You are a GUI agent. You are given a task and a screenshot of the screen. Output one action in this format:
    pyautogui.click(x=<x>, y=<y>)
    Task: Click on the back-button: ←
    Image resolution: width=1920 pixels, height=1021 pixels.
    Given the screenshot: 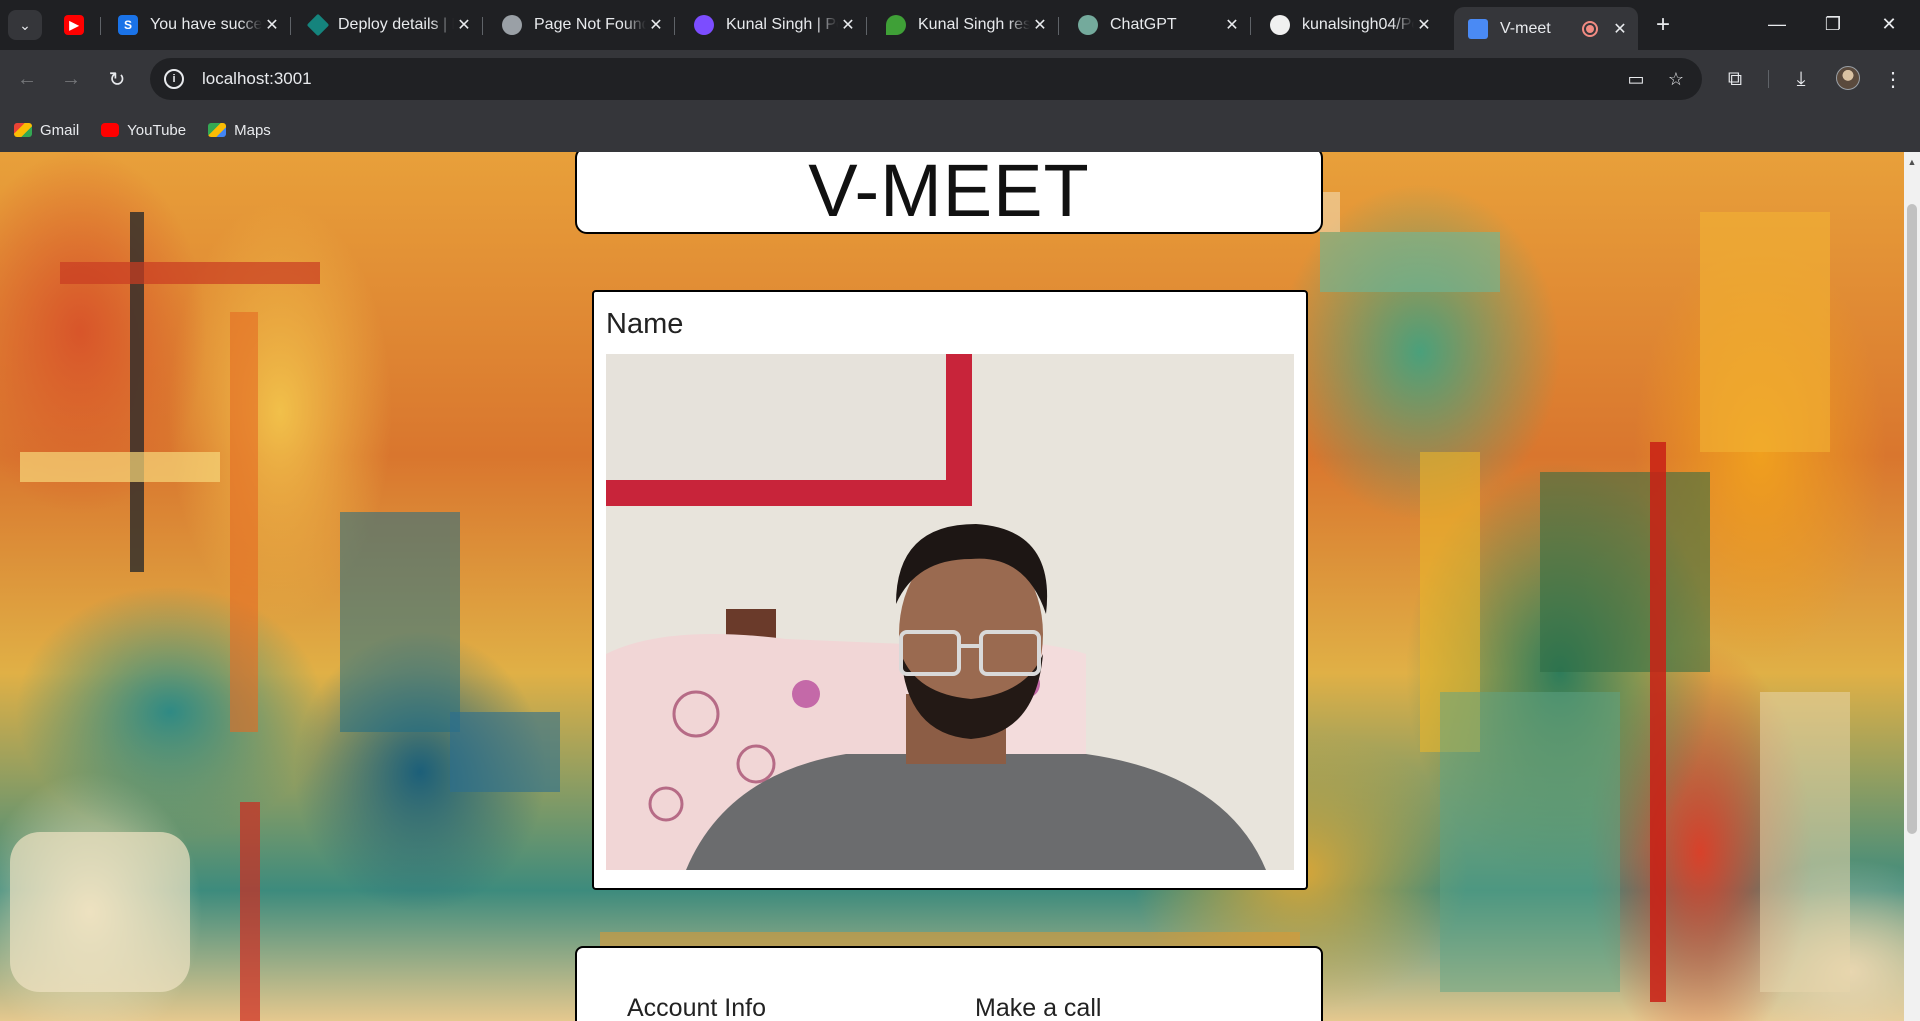 What is the action you would take?
    pyautogui.click(x=27, y=79)
    